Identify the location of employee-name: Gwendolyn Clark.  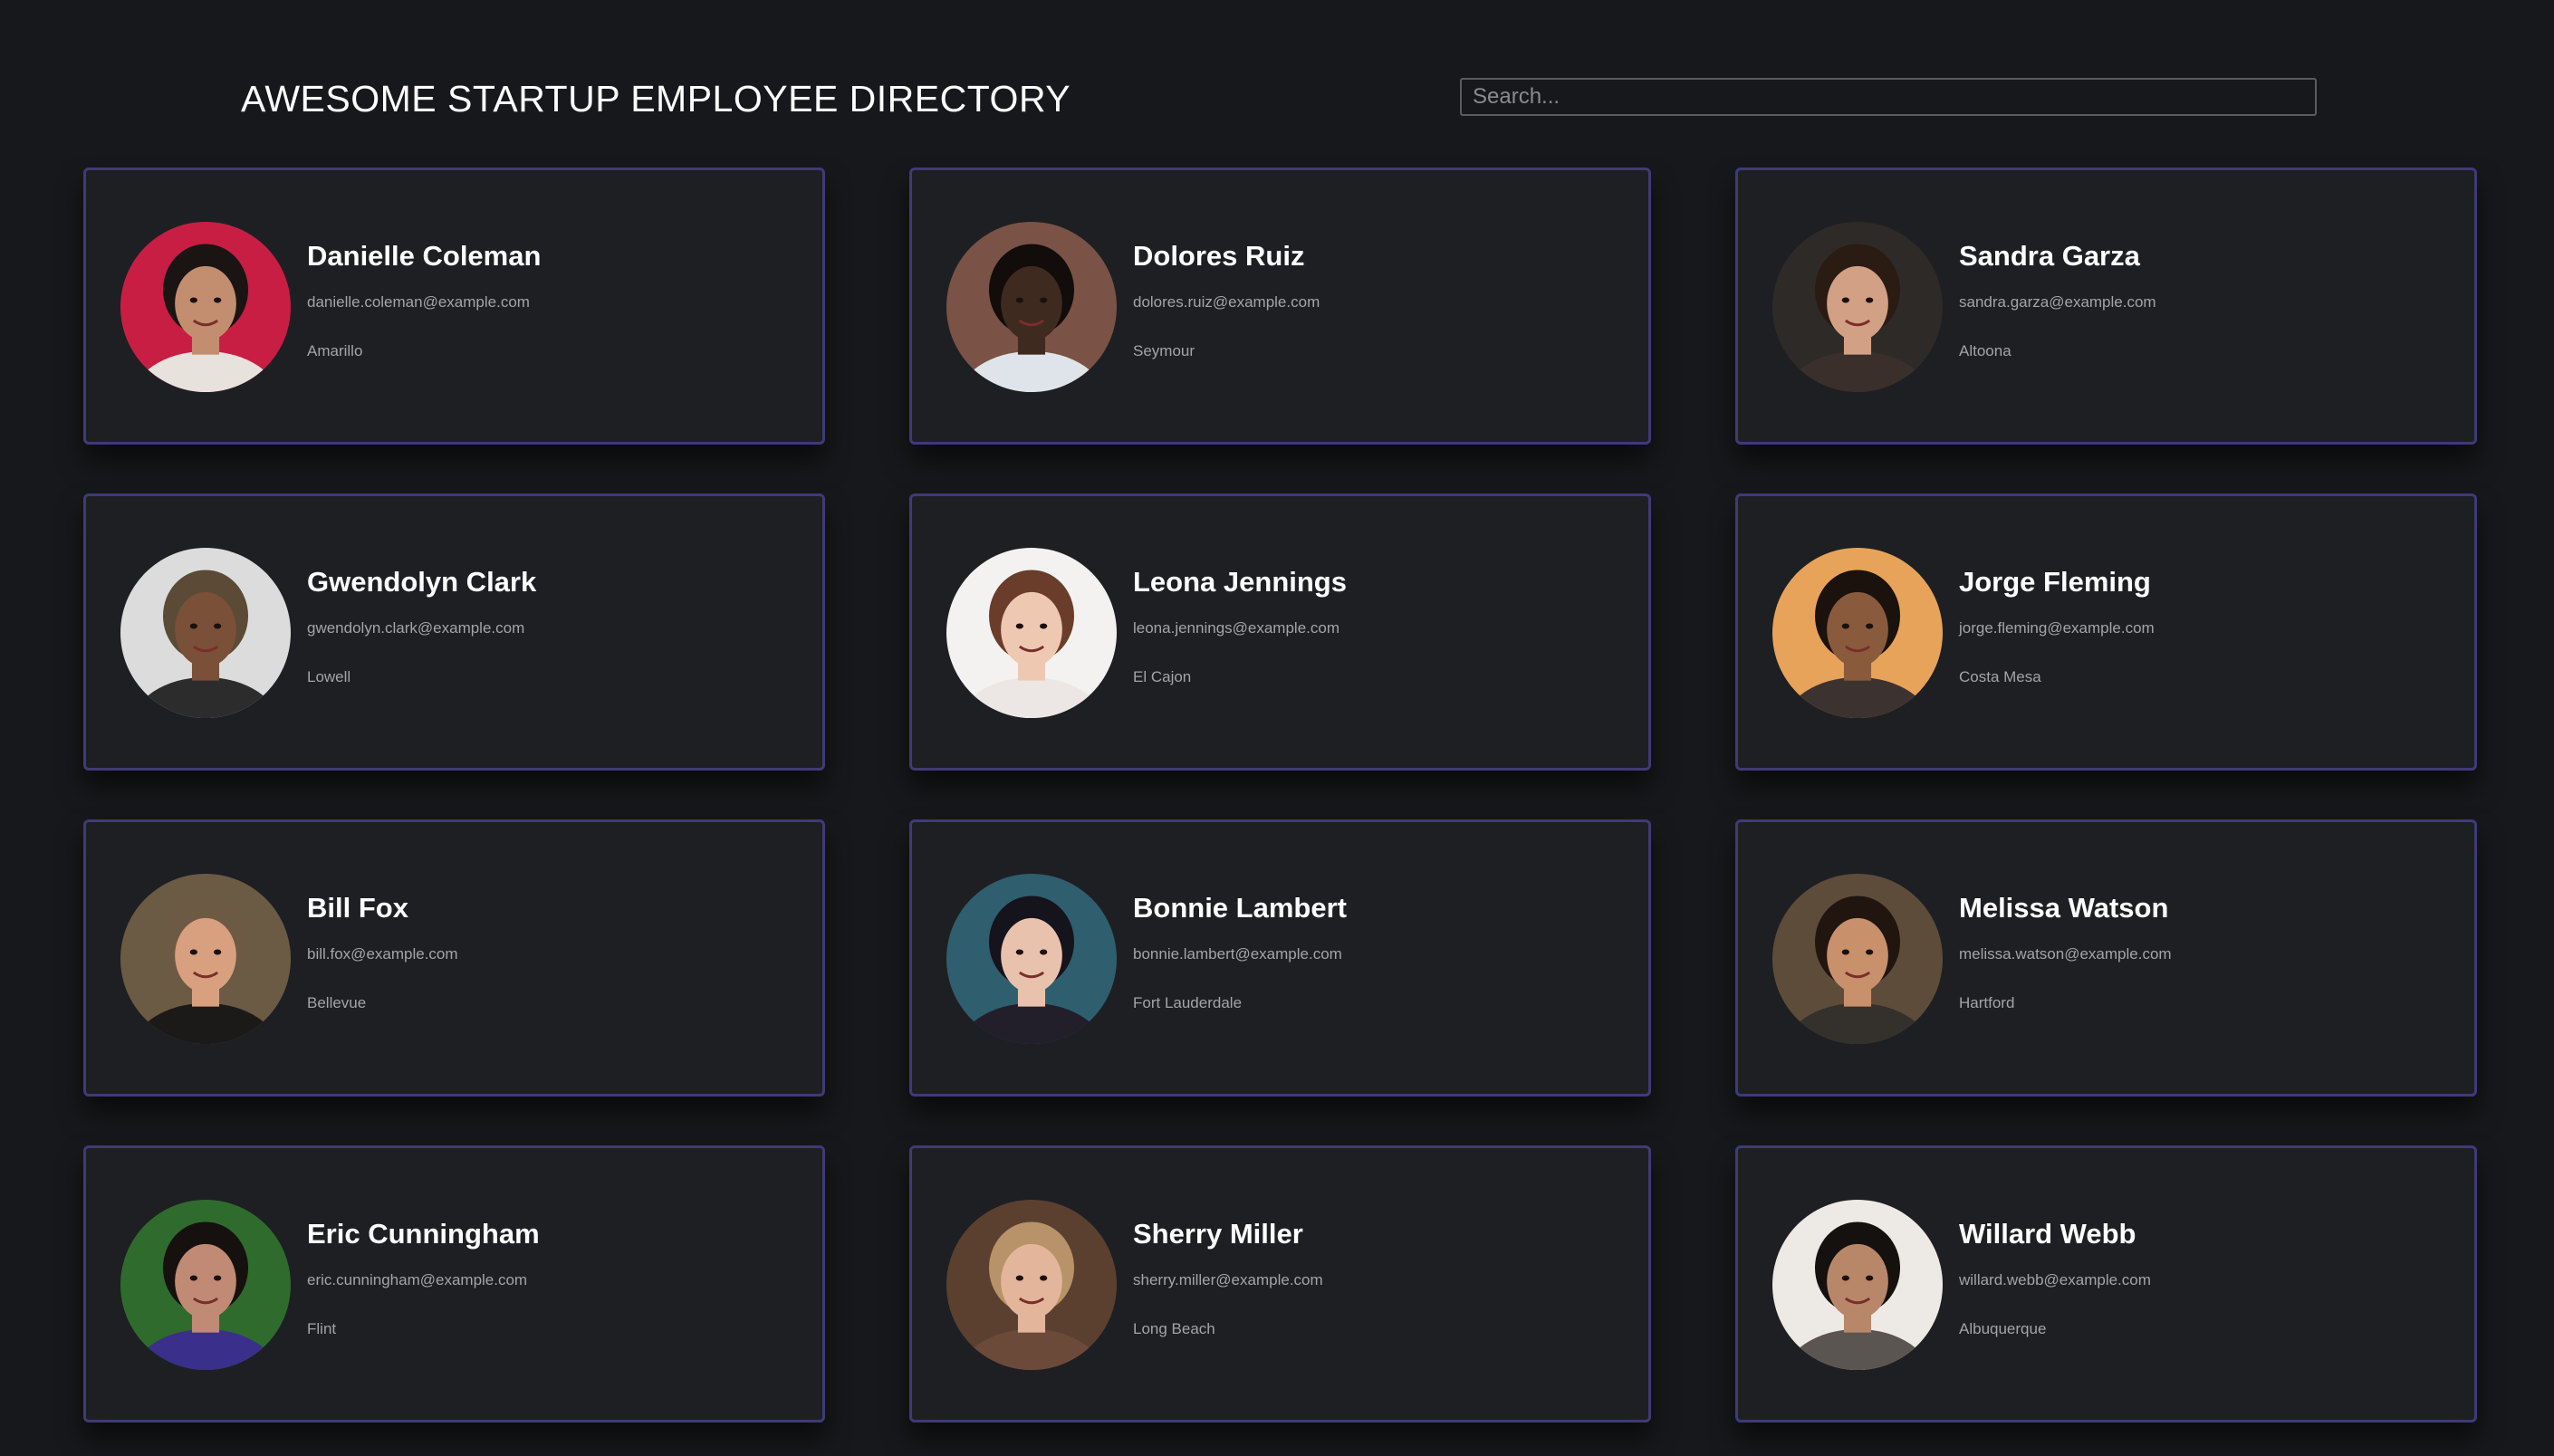
(422, 582).